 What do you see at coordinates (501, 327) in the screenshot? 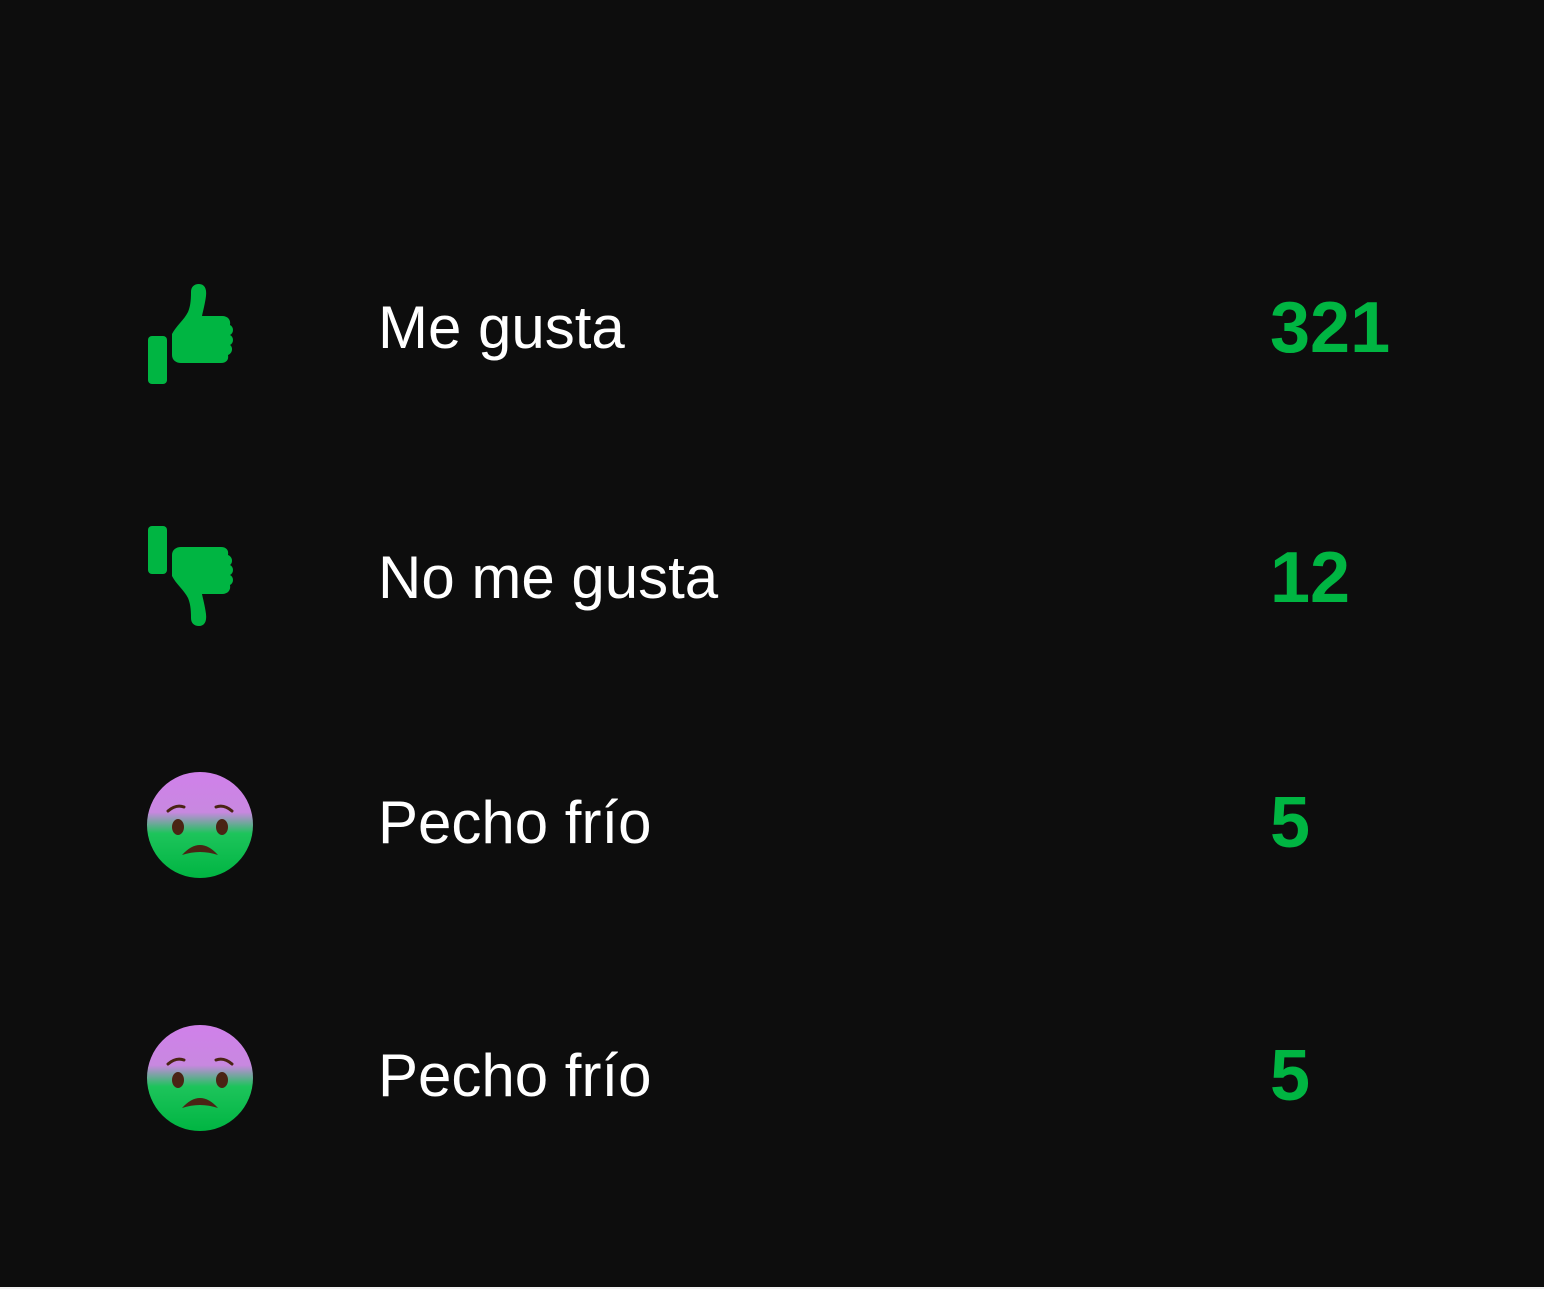
I see `reaction-label: Me gusta` at bounding box center [501, 327].